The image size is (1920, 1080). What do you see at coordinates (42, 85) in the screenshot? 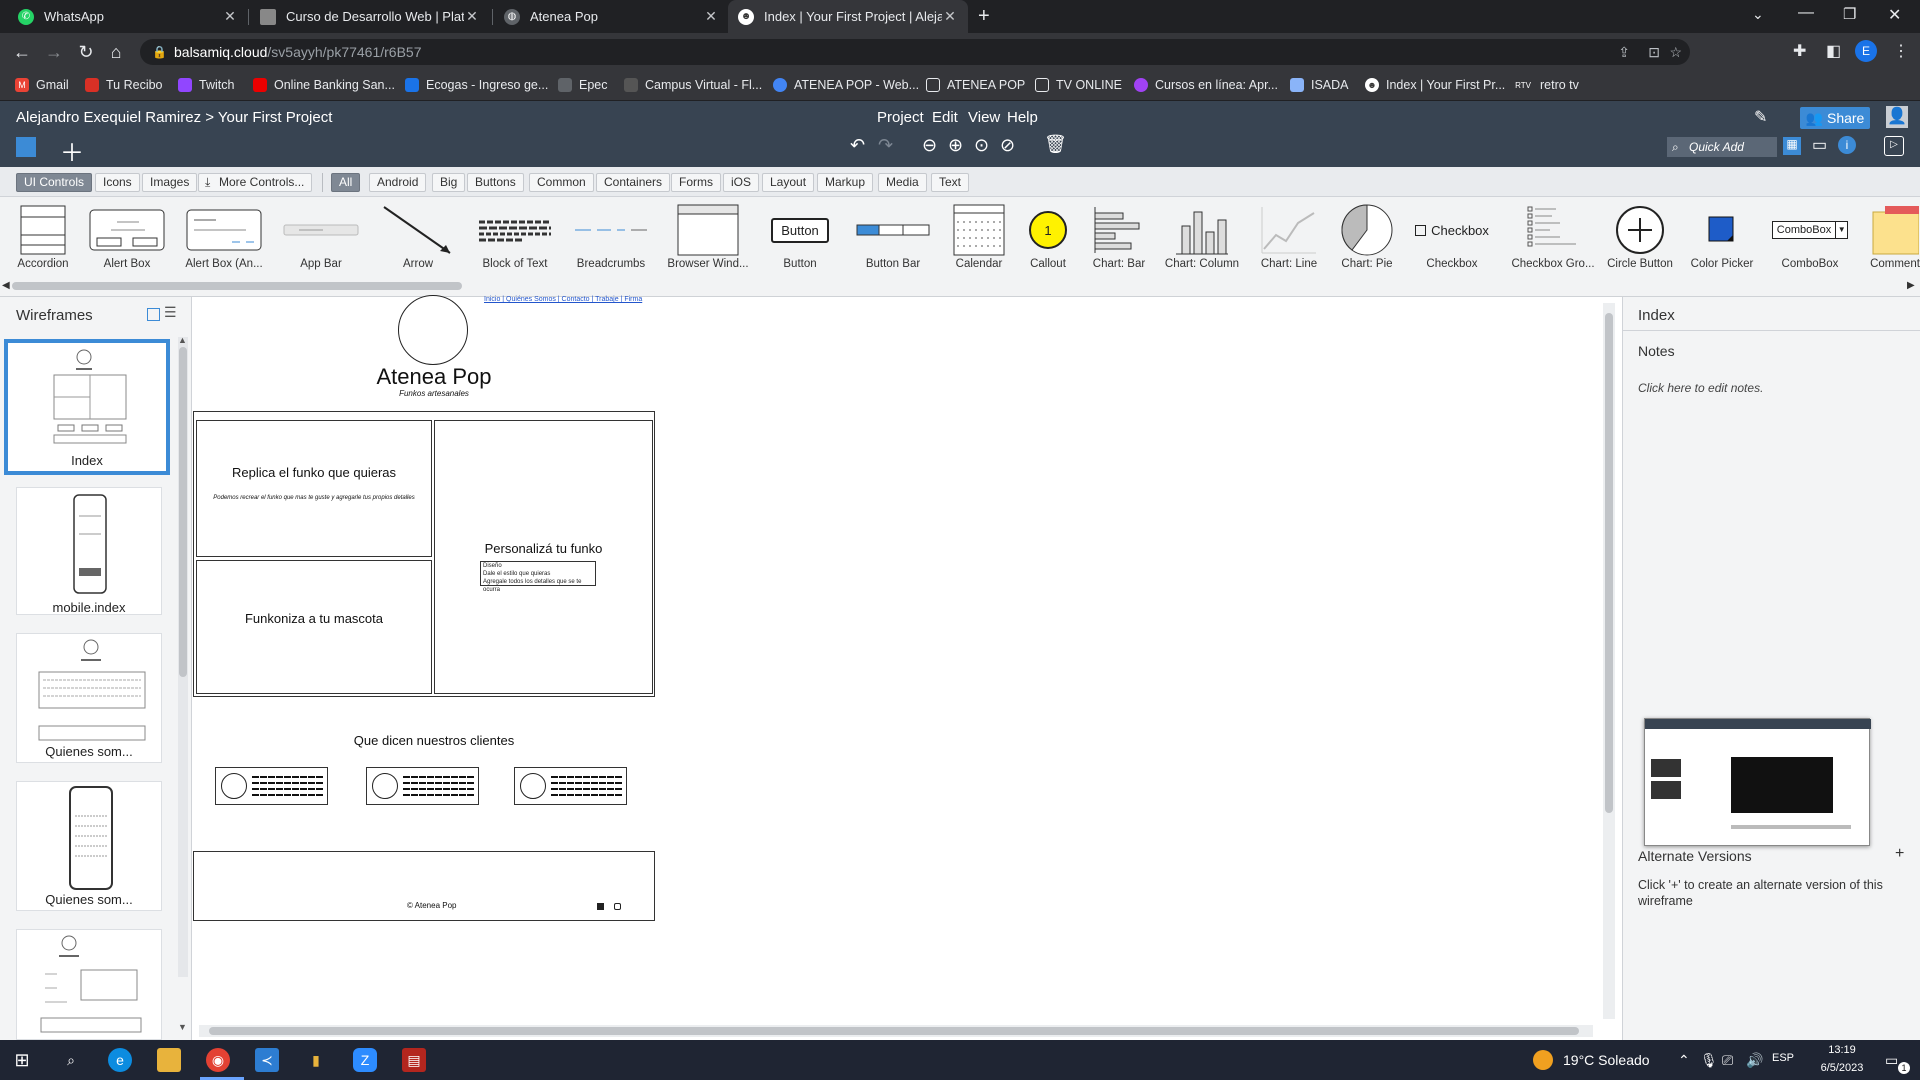
I see `bookmark-gmail: M Gmail` at bounding box center [42, 85].